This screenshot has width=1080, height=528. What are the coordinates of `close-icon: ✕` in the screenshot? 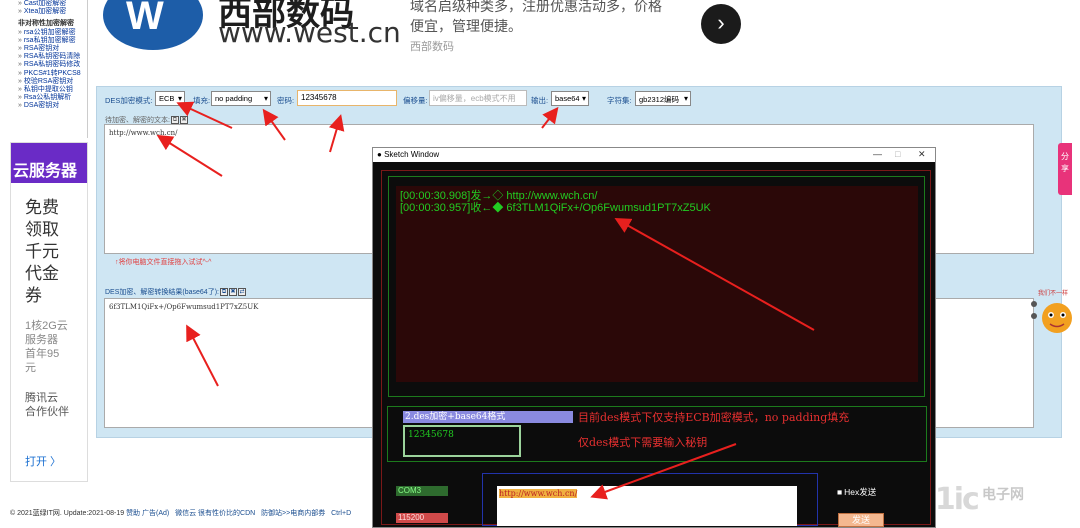 It's located at (922, 154).